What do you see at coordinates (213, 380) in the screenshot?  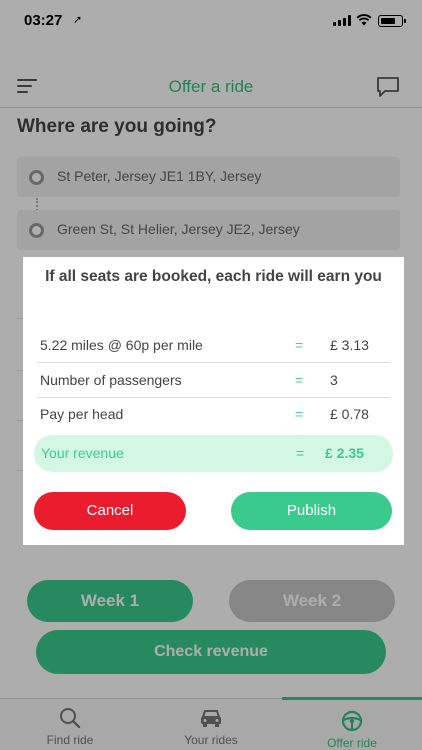 I see `passengers-row: Number of passengers = 3` at bounding box center [213, 380].